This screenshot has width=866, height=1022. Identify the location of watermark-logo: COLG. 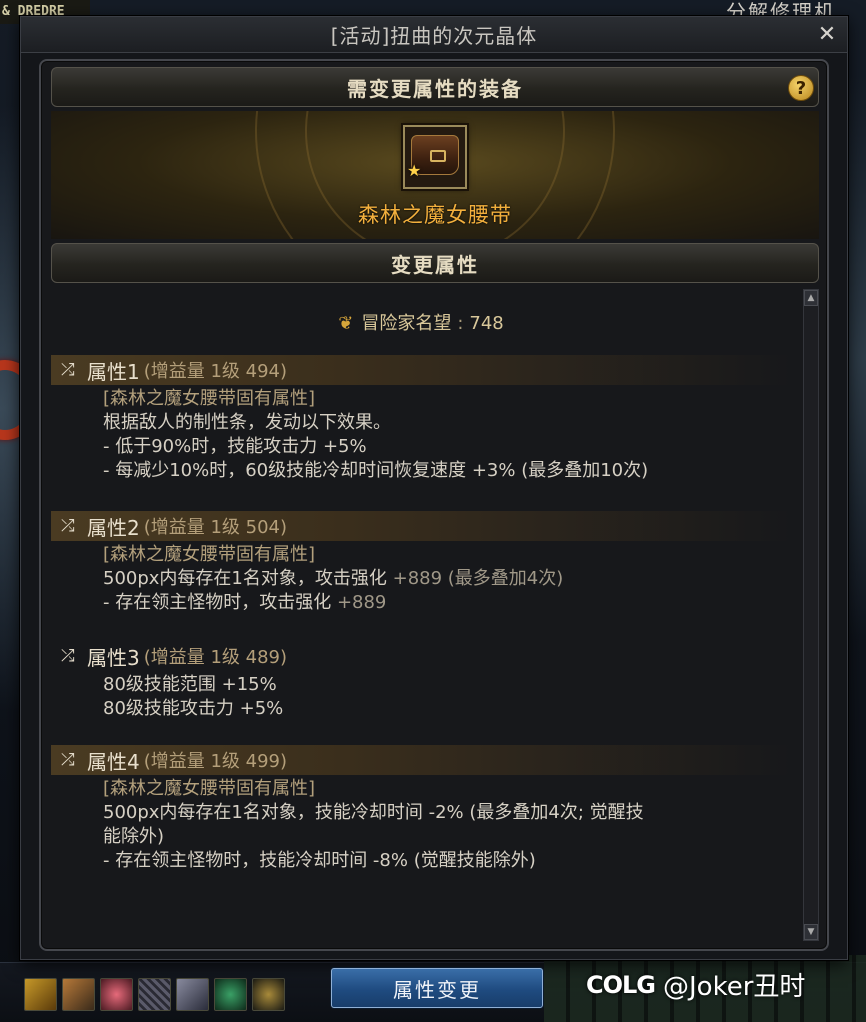
(621, 984).